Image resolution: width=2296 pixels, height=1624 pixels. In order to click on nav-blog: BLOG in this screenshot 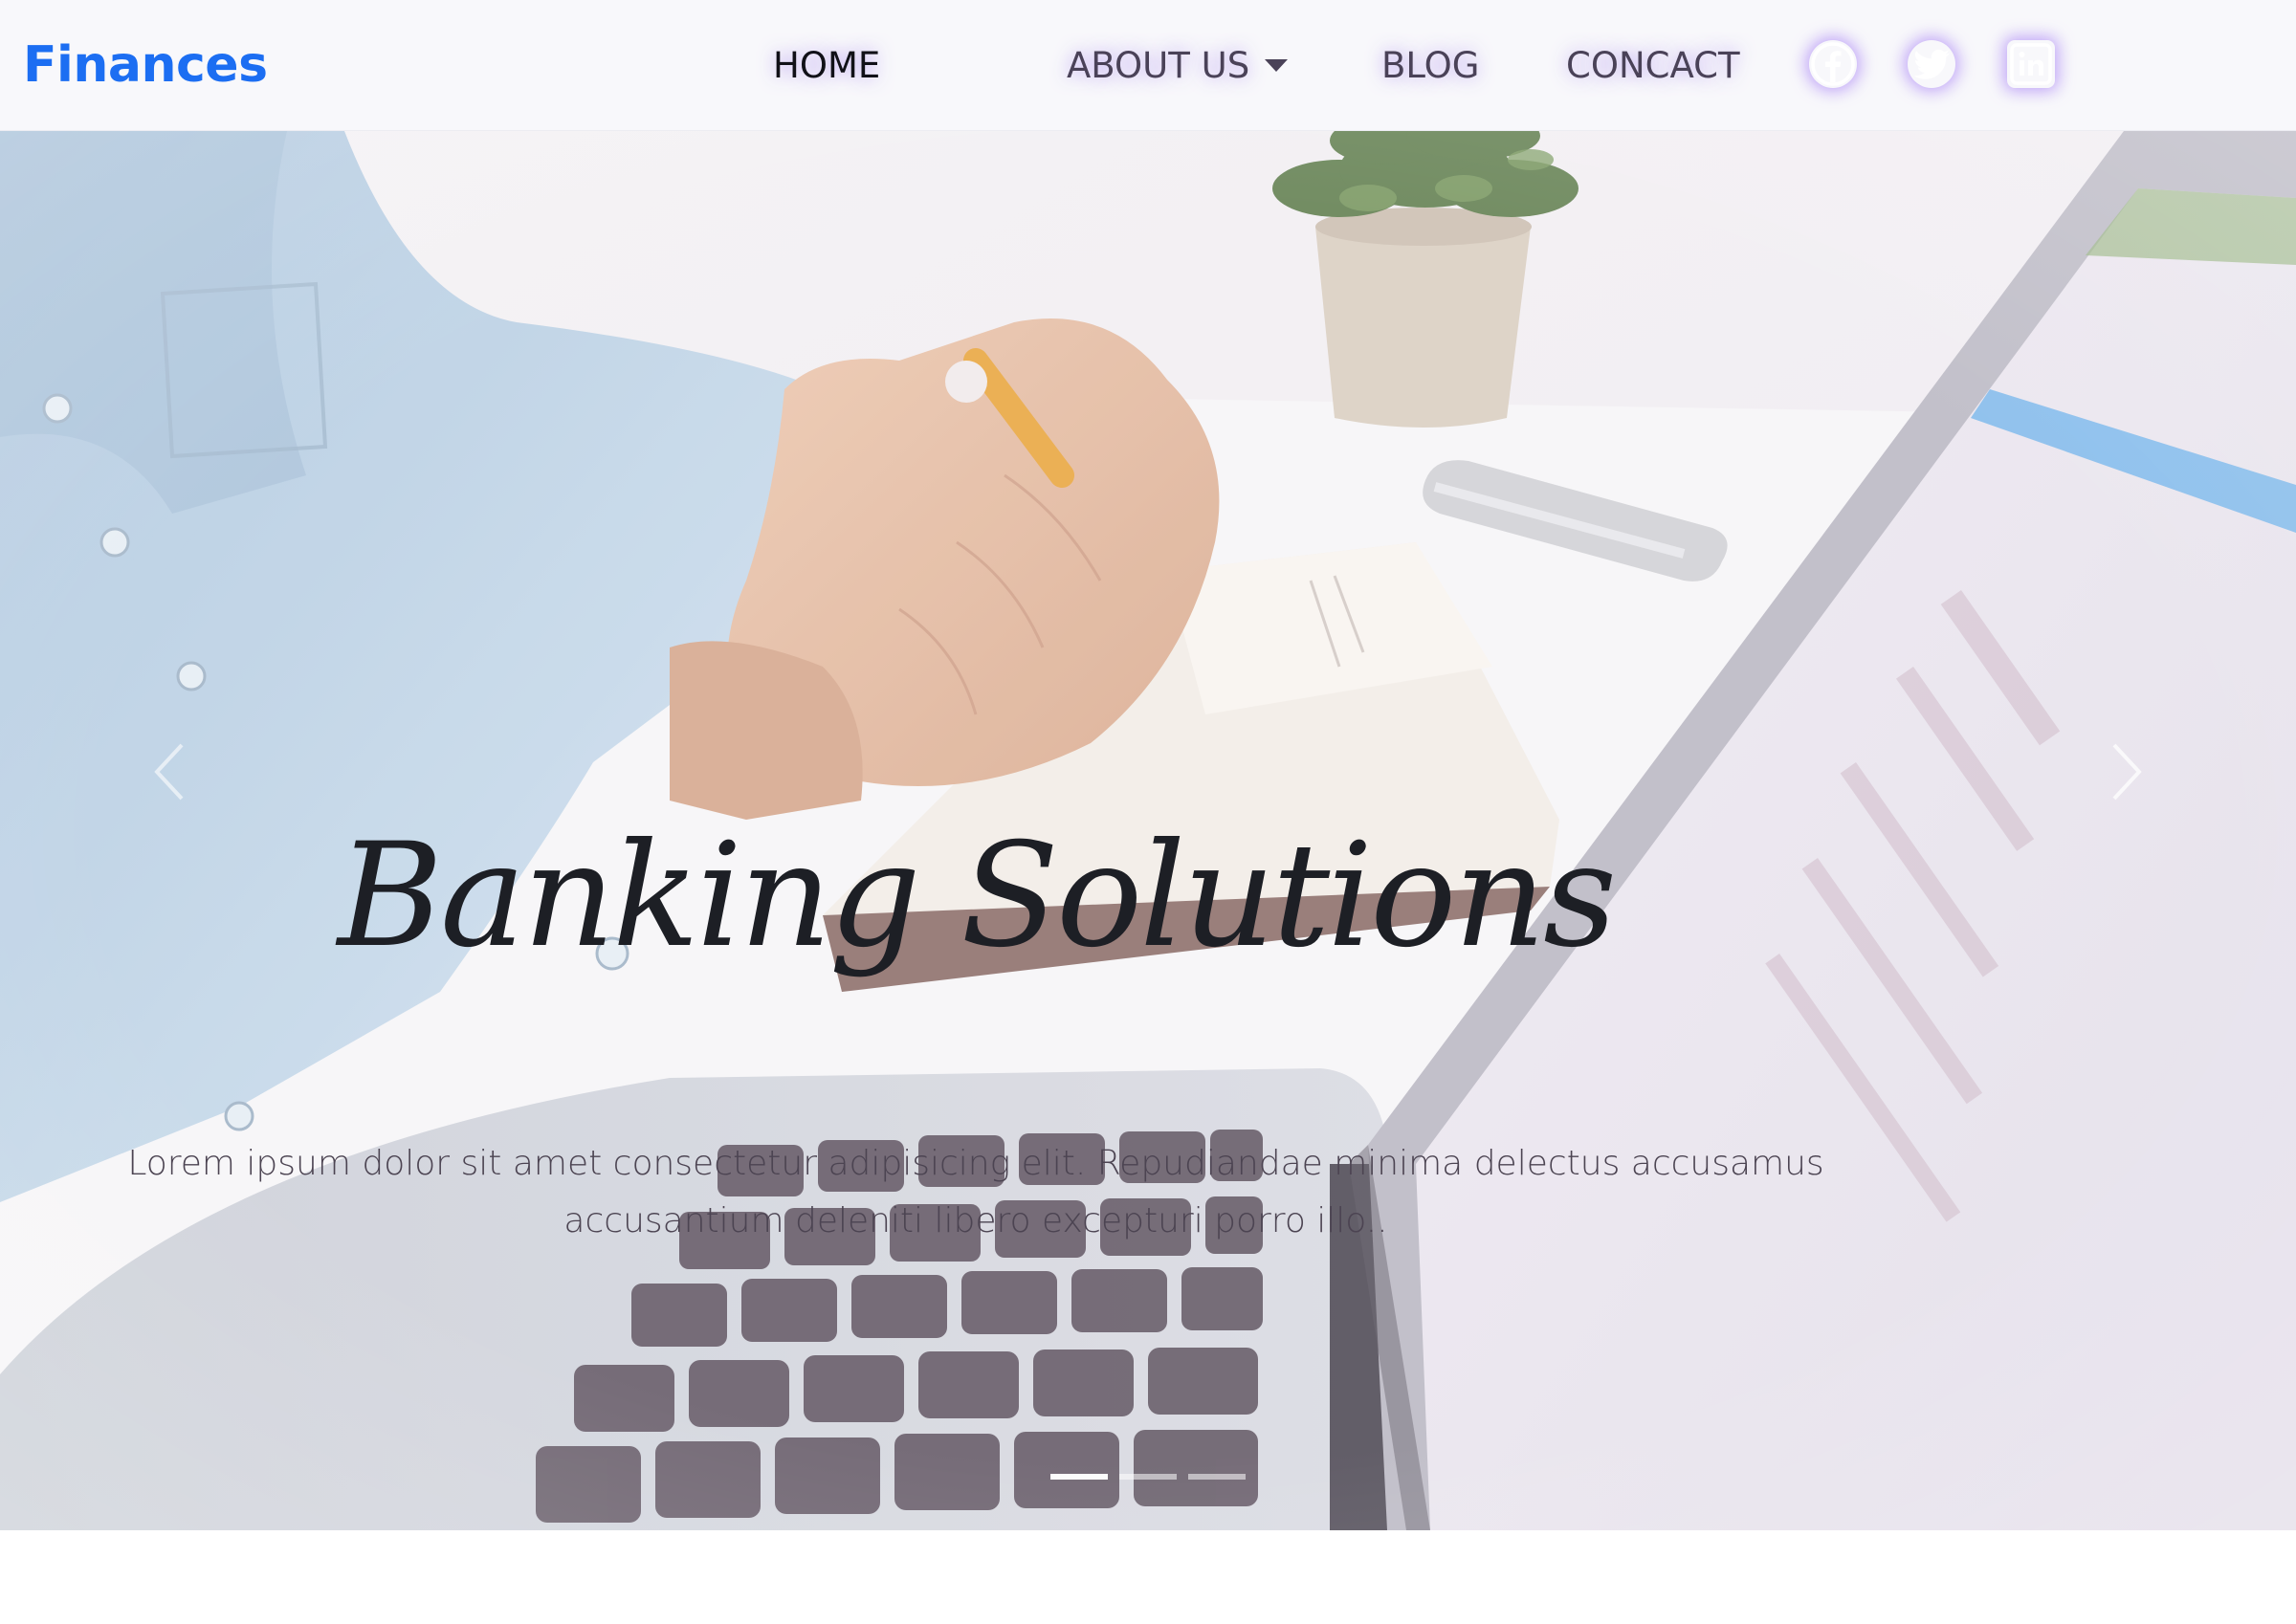, I will do `click(1430, 66)`.